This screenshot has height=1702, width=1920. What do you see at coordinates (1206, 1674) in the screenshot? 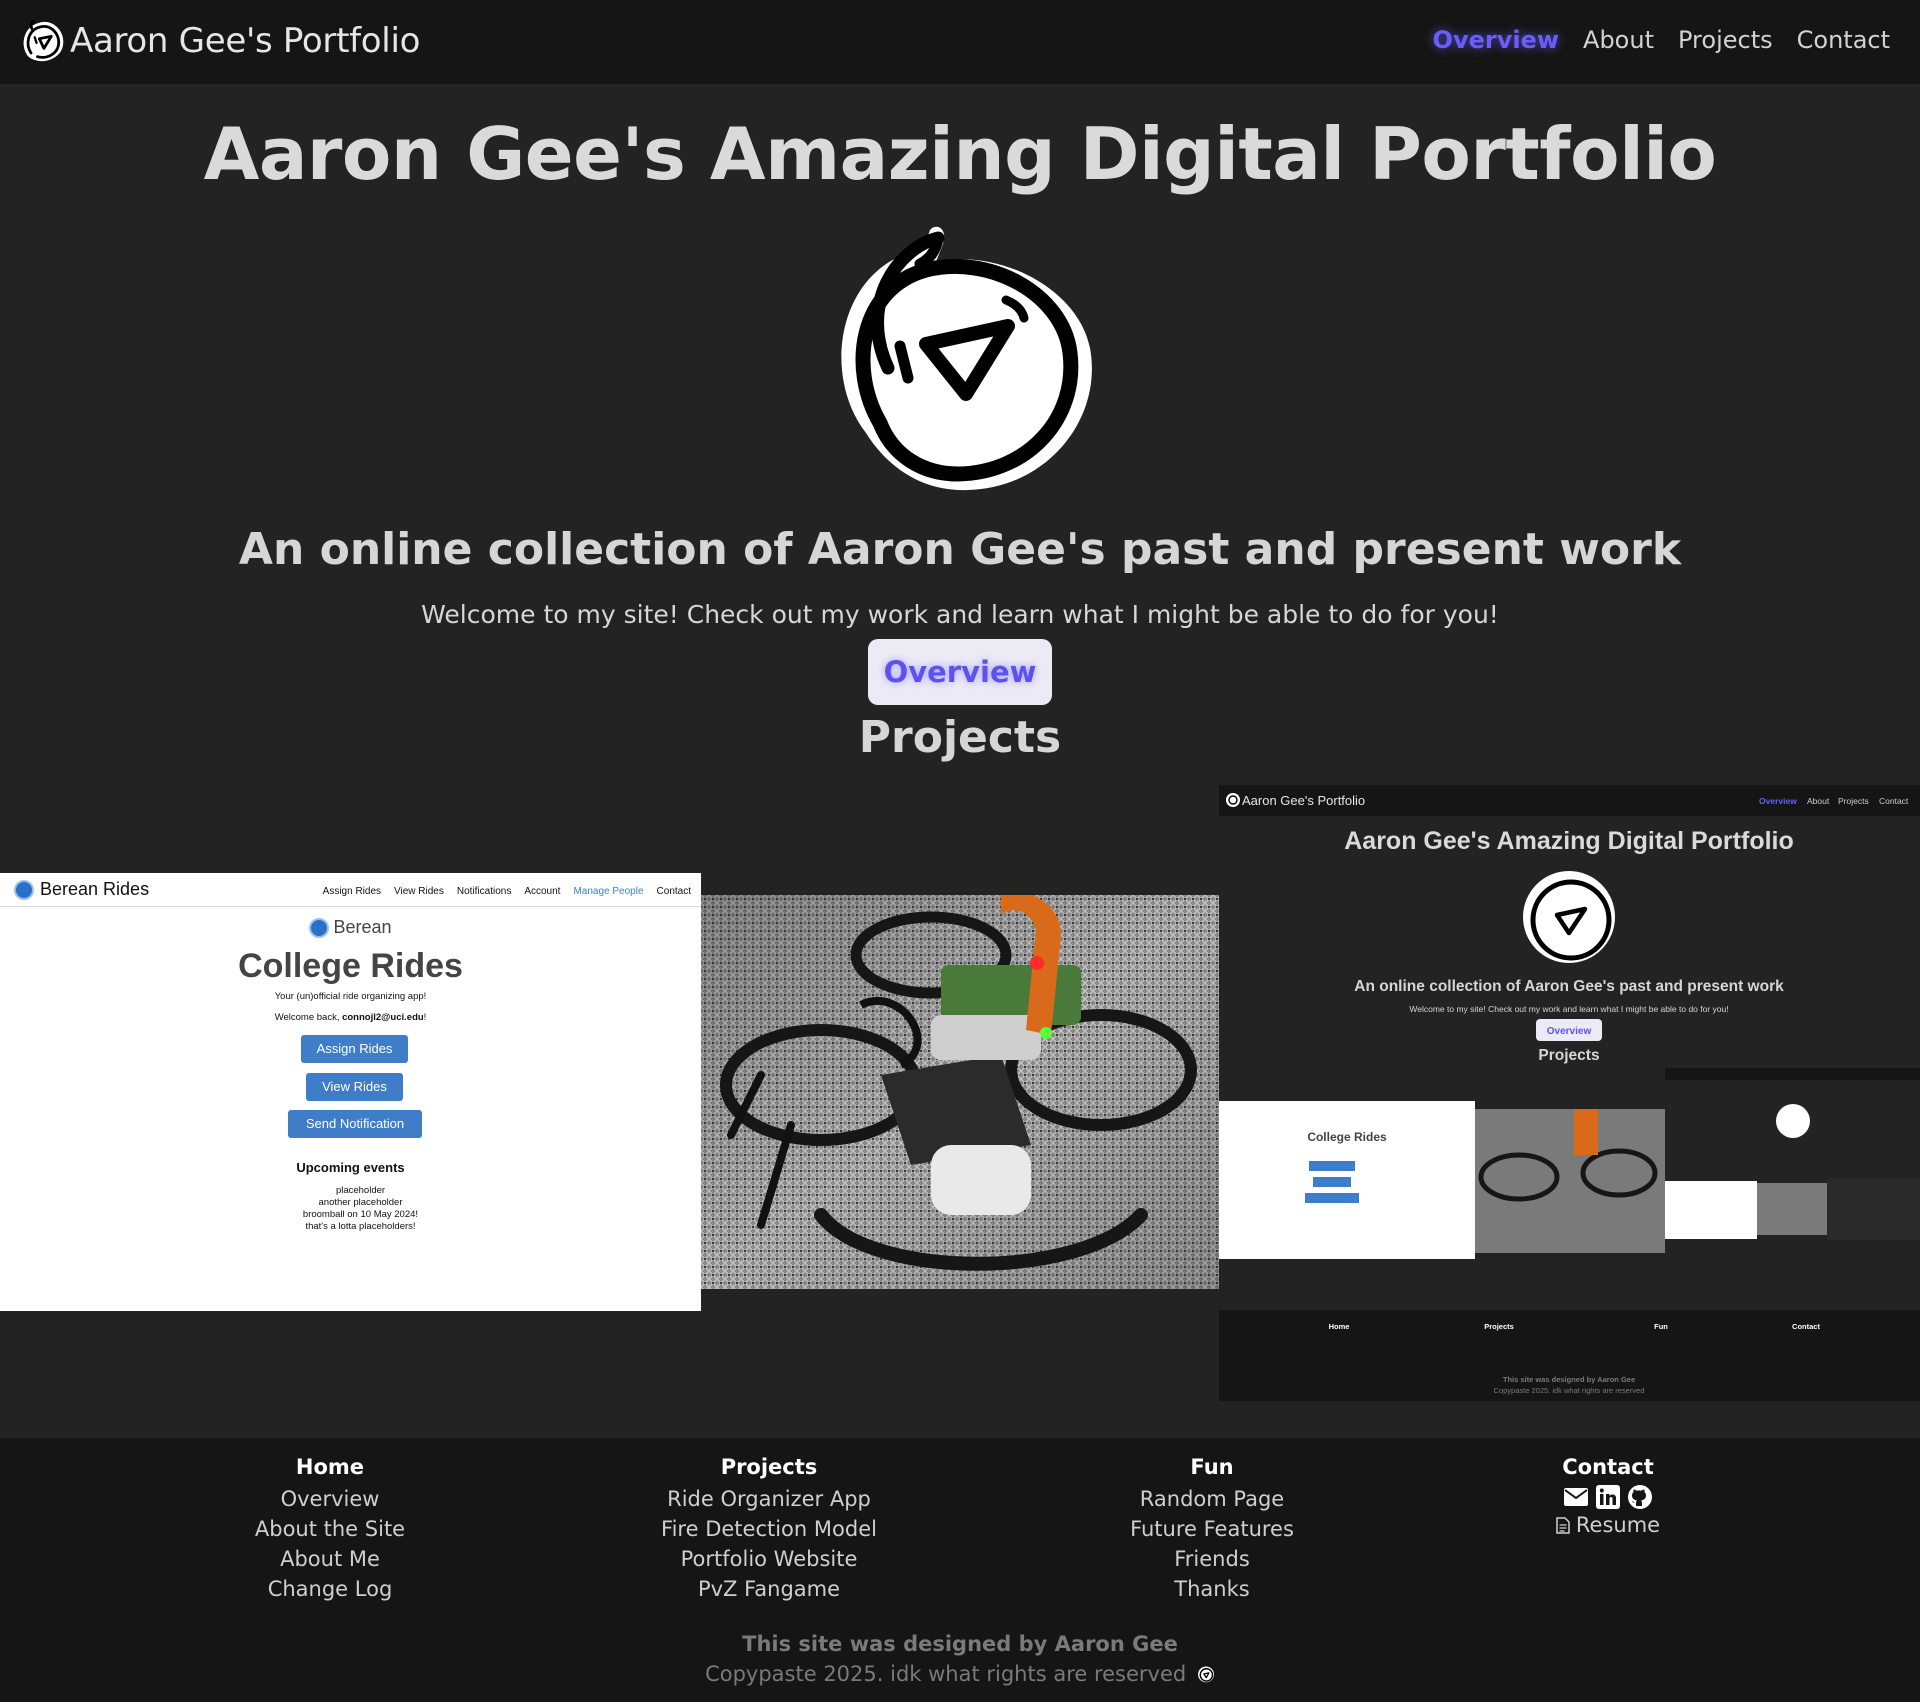
I see `small-smiley-logo-icon` at bounding box center [1206, 1674].